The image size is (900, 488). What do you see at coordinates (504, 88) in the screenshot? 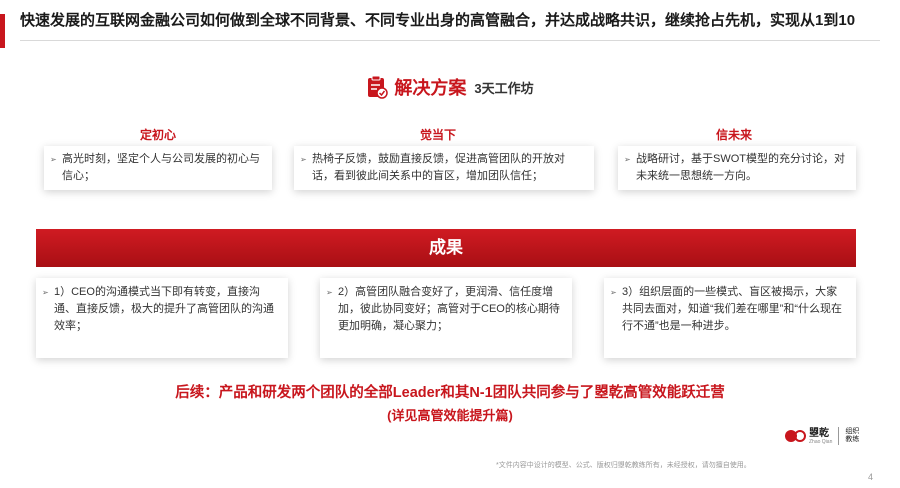
I see `solution-subtitle: 3天工作坊` at bounding box center [504, 88].